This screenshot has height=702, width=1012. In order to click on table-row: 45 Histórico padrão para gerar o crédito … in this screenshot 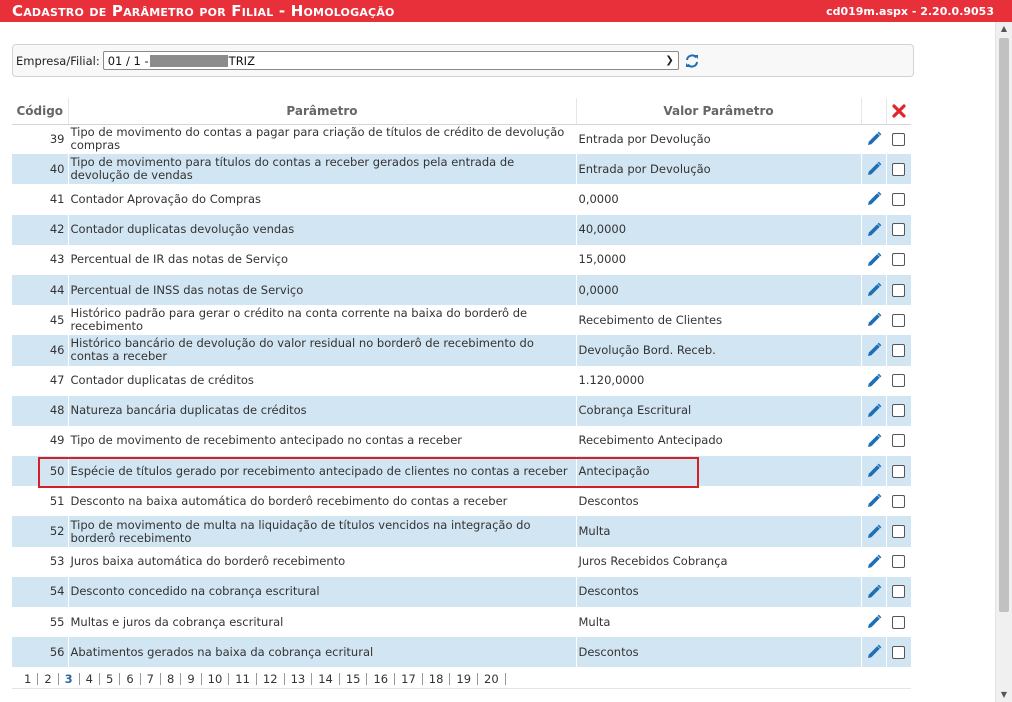, I will do `click(461, 320)`.